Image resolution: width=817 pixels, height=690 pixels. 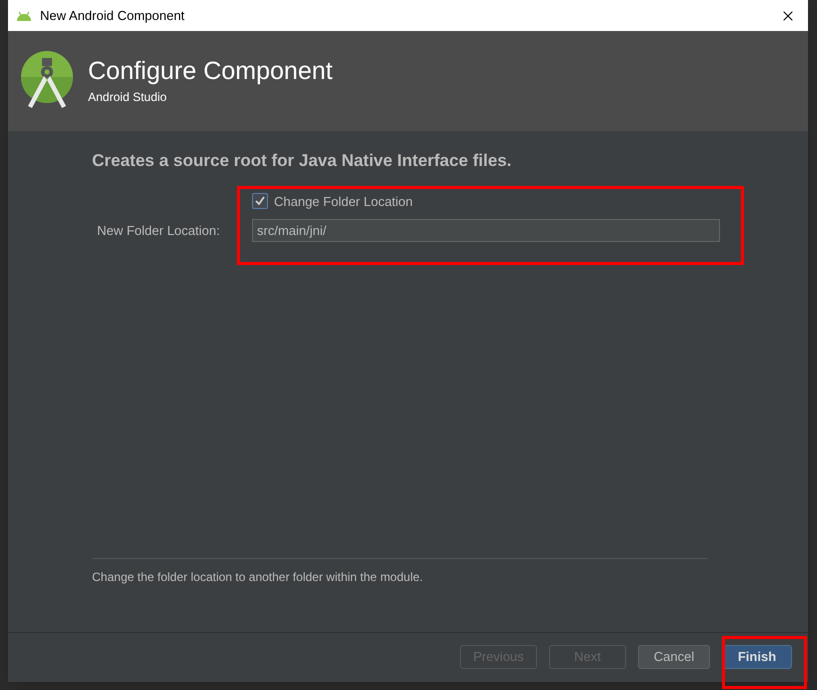 I want to click on window-title: New Android Component, so click(x=112, y=15).